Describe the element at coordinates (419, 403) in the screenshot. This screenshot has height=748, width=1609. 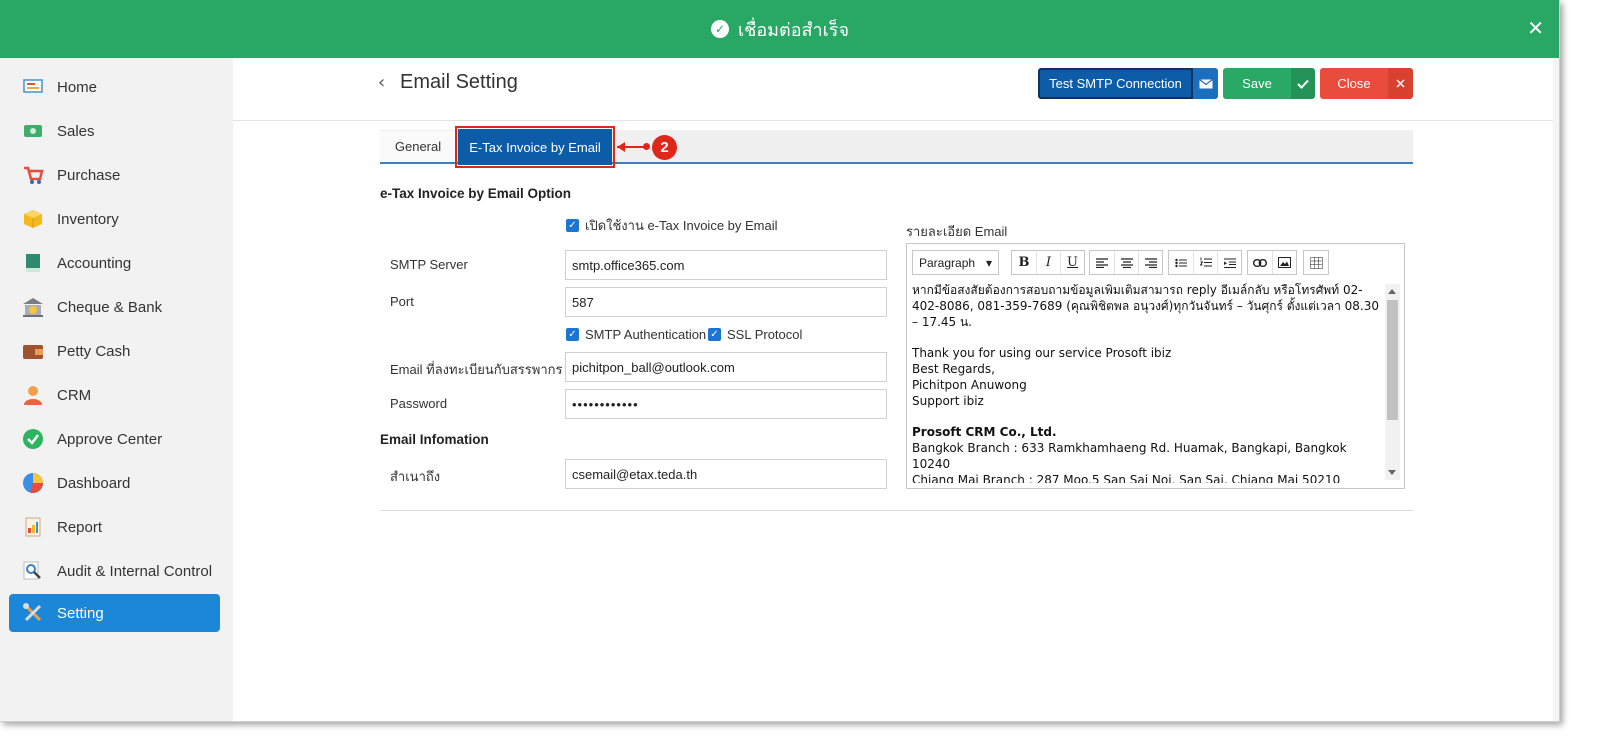
I see `password-label: Password` at that location.